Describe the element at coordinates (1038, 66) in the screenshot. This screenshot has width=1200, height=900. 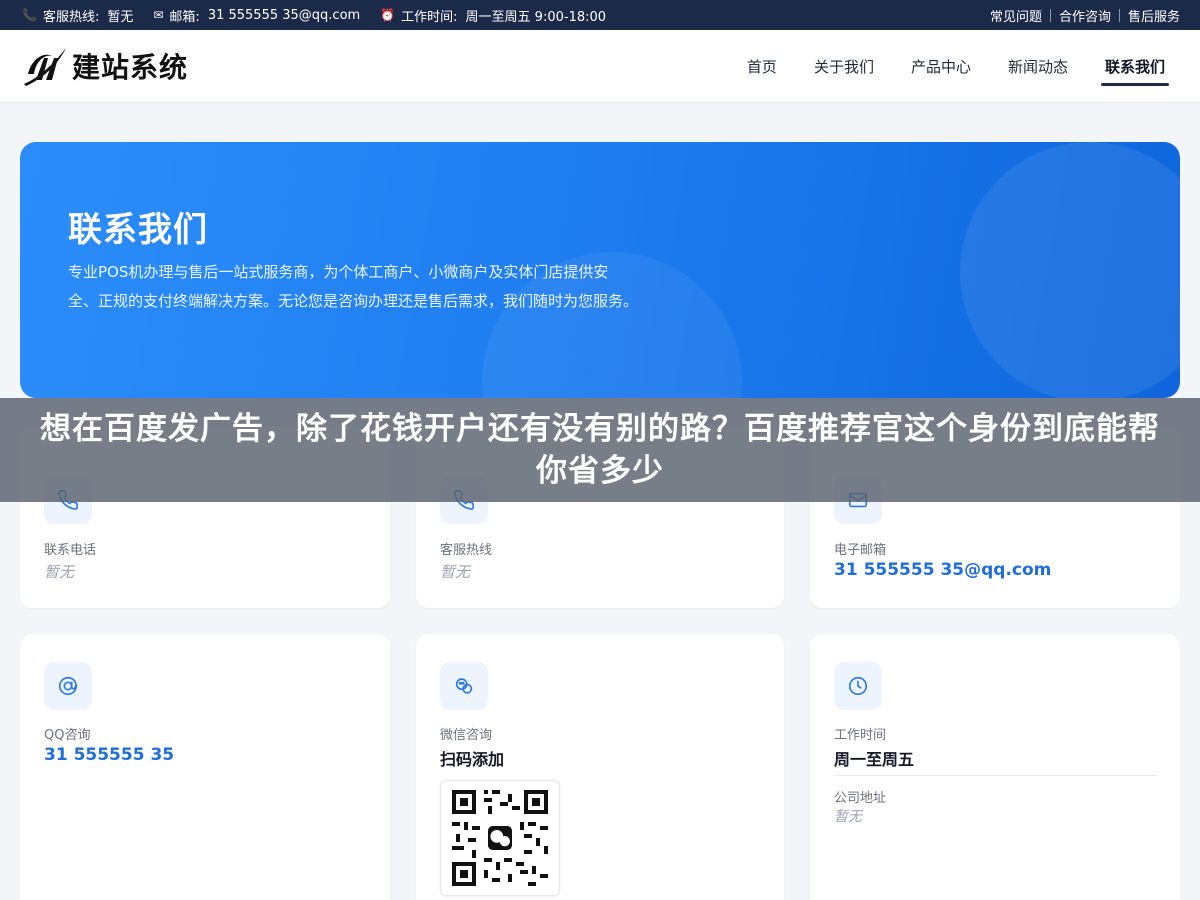
I see `nav-news: 新闻动态` at that location.